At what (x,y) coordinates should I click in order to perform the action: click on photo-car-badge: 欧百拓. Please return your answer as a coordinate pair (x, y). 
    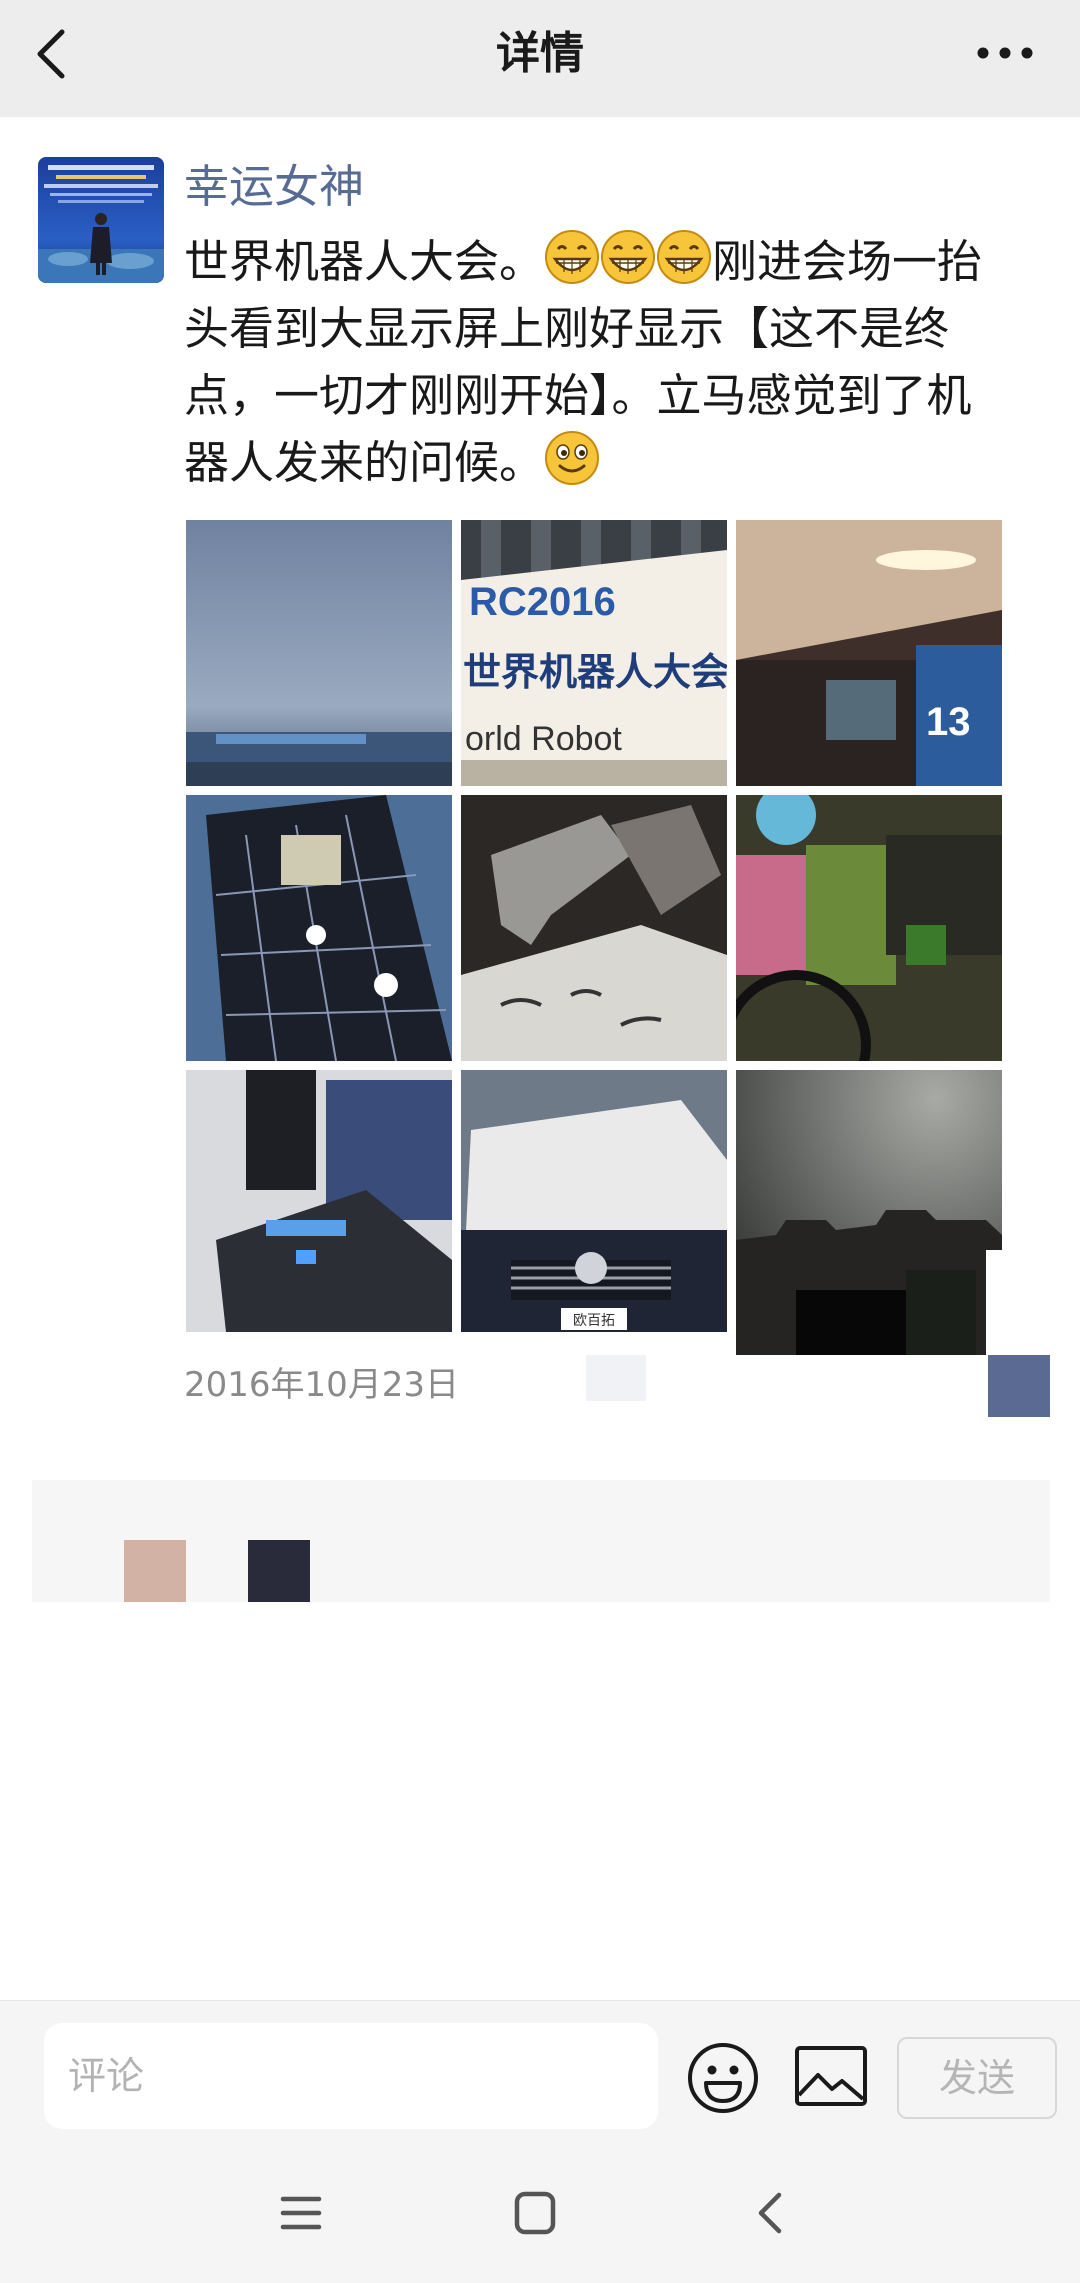
    Looking at the image, I should click on (594, 1321).